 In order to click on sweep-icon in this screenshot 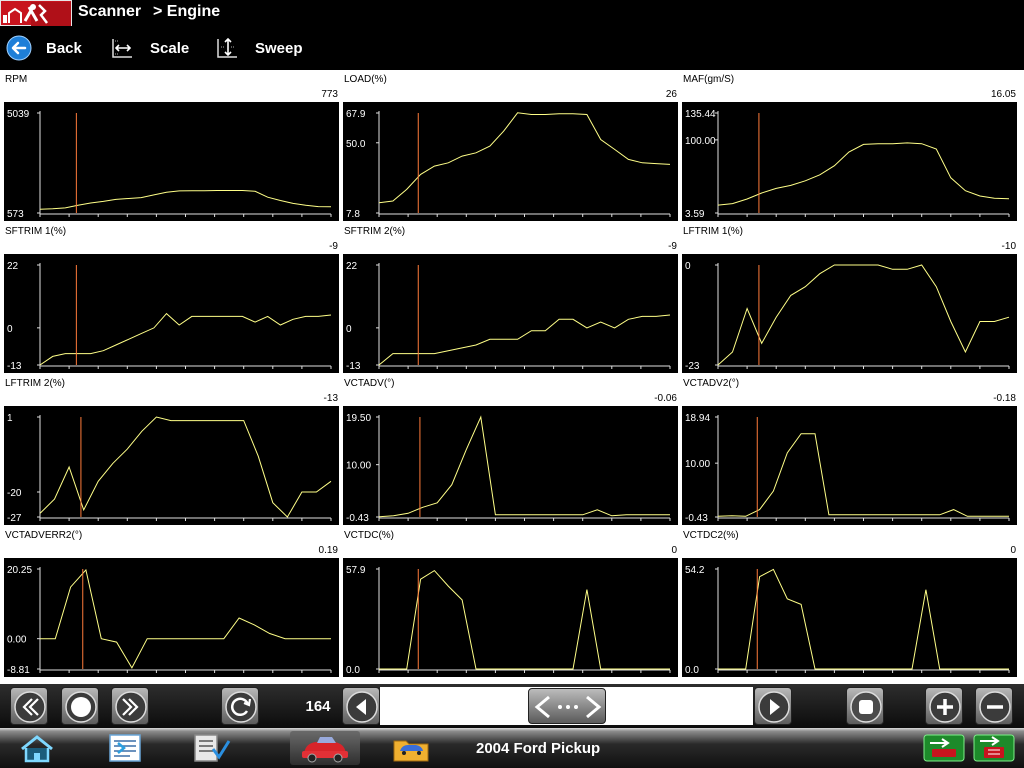, I will do `click(227, 47)`.